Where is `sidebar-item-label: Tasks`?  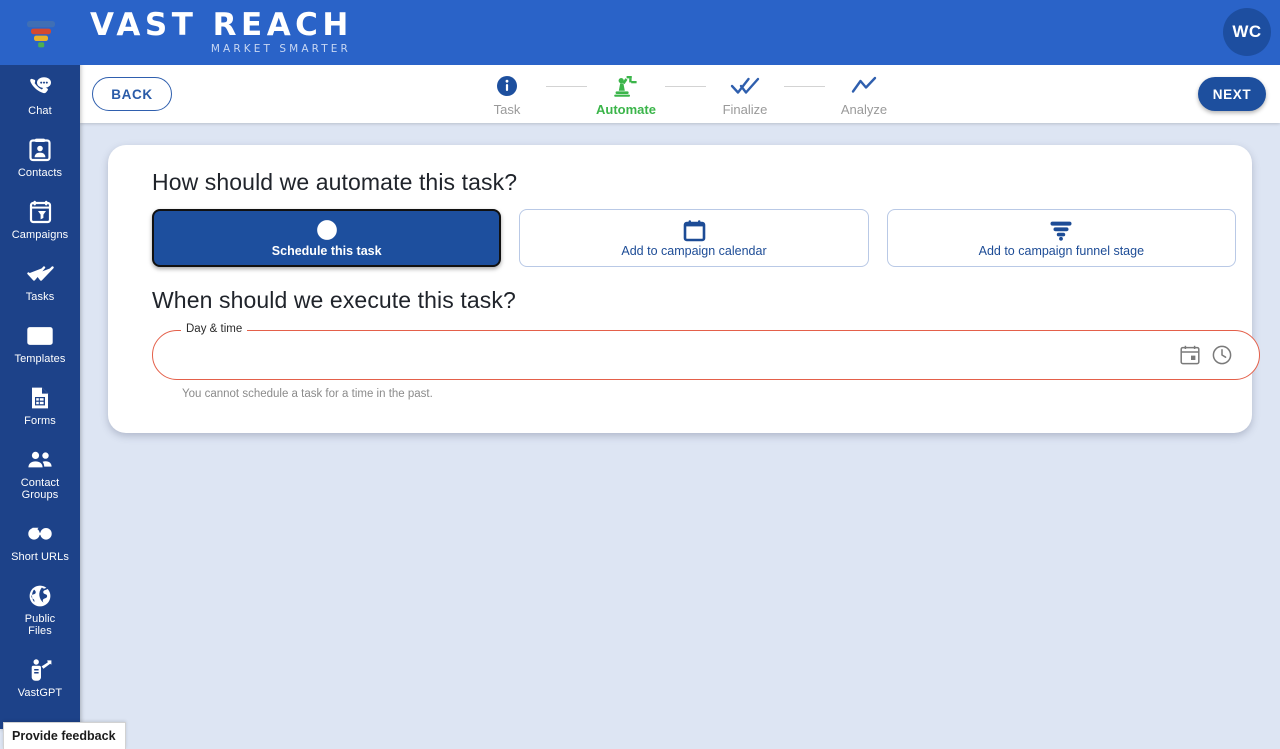 sidebar-item-label: Tasks is located at coordinates (40, 297).